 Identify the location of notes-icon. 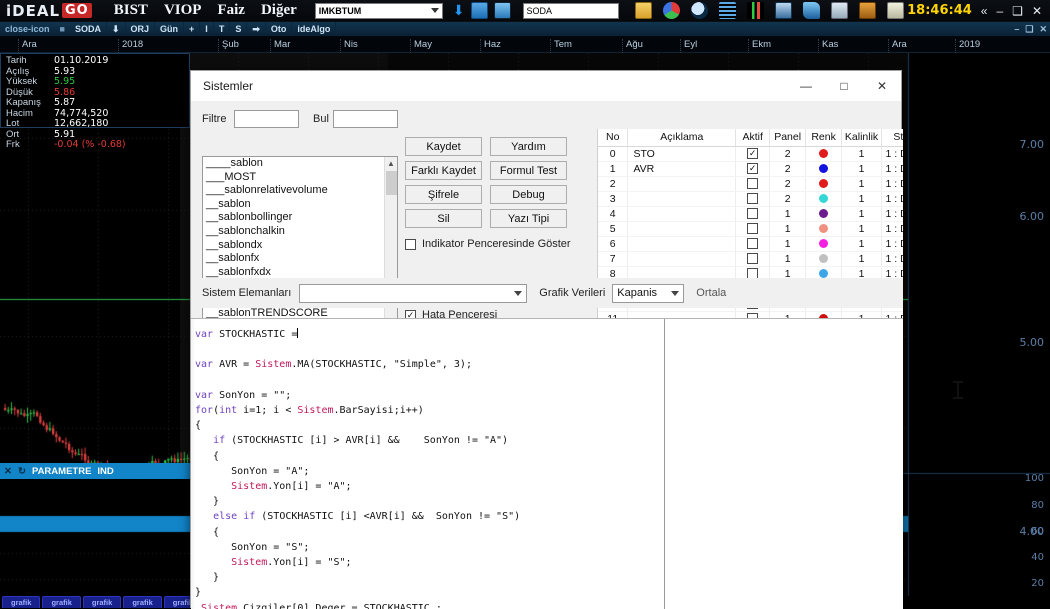
(643, 10).